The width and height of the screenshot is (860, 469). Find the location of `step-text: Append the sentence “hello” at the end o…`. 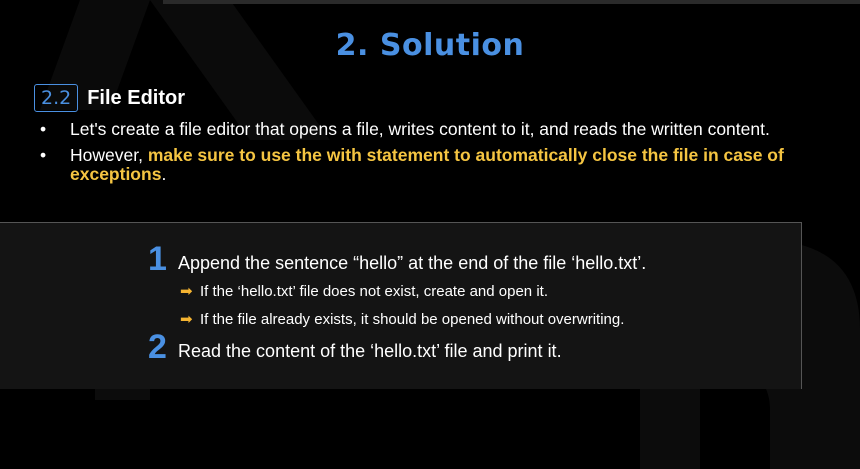

step-text: Append the sentence “hello” at the end o… is located at coordinates (412, 263).